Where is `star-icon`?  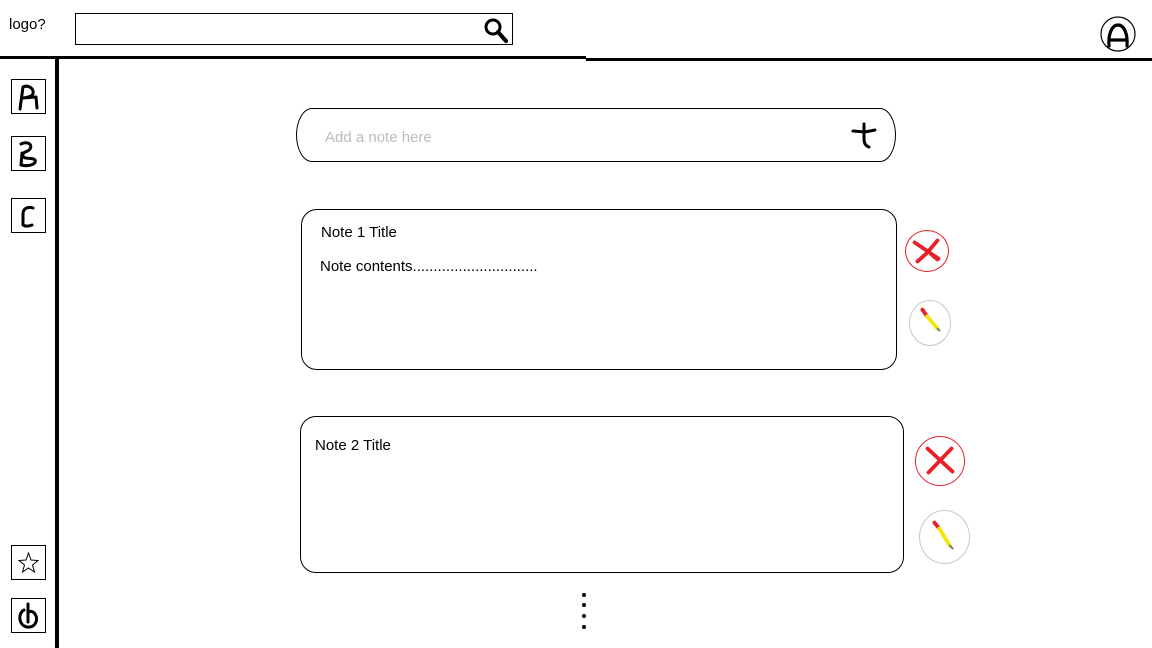 star-icon is located at coordinates (28, 562).